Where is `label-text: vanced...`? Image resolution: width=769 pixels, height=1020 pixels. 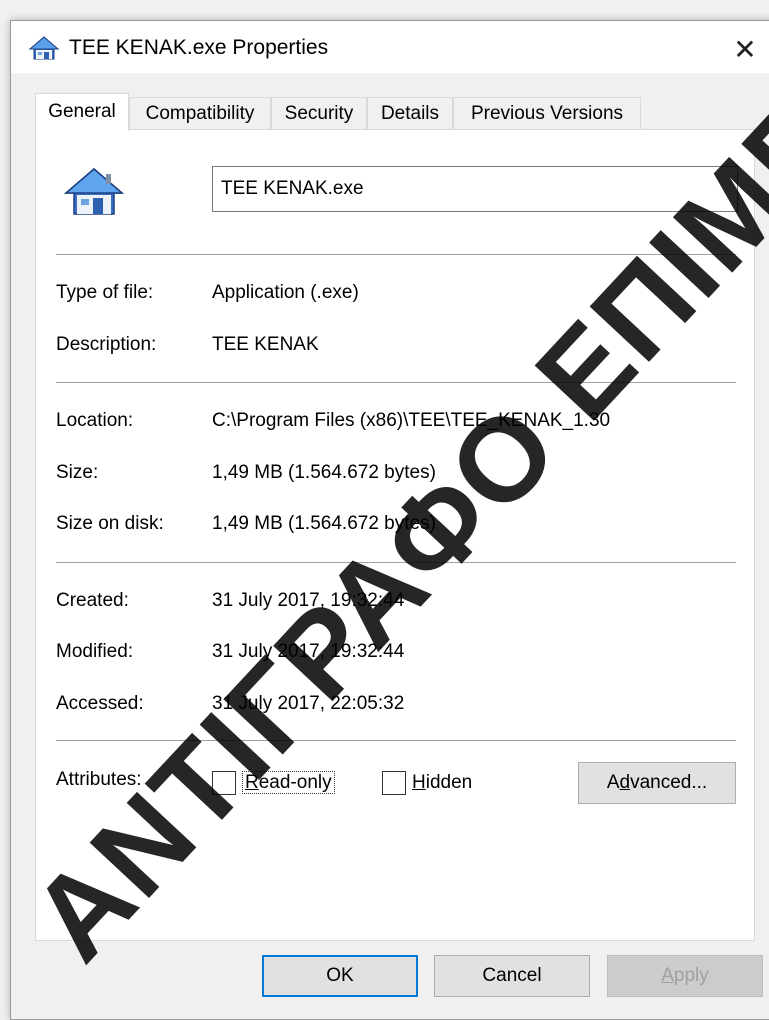
label-text: vanced... is located at coordinates (669, 782).